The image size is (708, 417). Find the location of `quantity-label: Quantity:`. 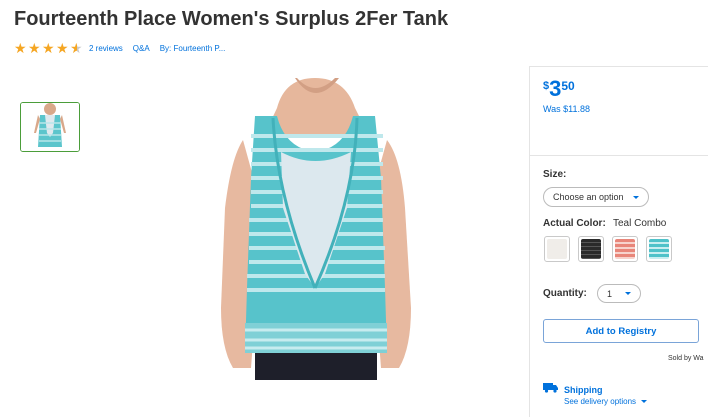

quantity-label: Quantity: is located at coordinates (565, 293).